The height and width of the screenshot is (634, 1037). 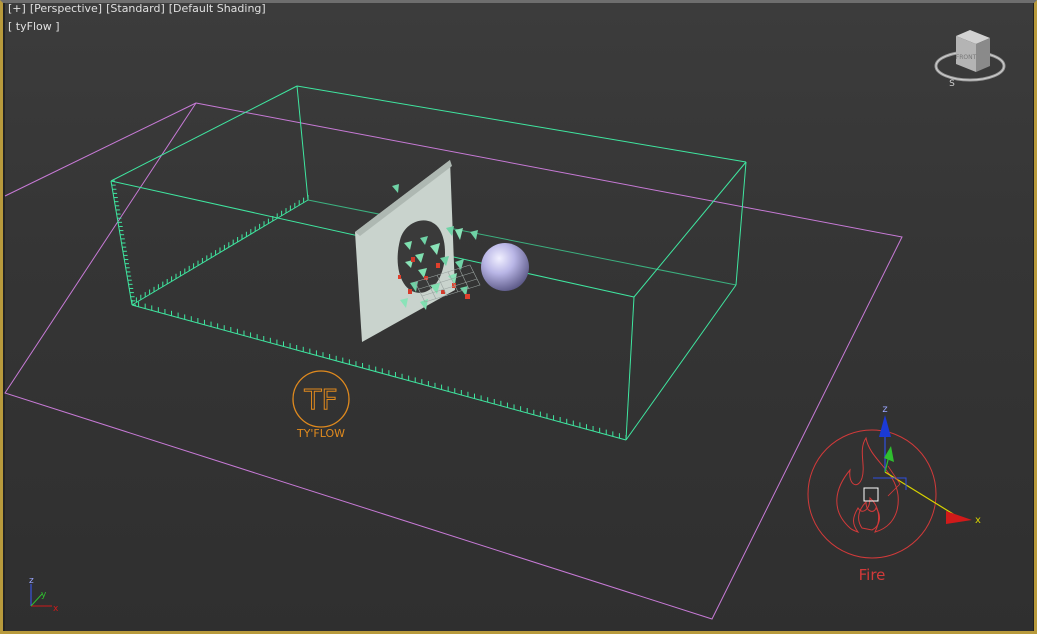 What do you see at coordinates (405, 251) in the screenshot?
I see `concrete-wall` at bounding box center [405, 251].